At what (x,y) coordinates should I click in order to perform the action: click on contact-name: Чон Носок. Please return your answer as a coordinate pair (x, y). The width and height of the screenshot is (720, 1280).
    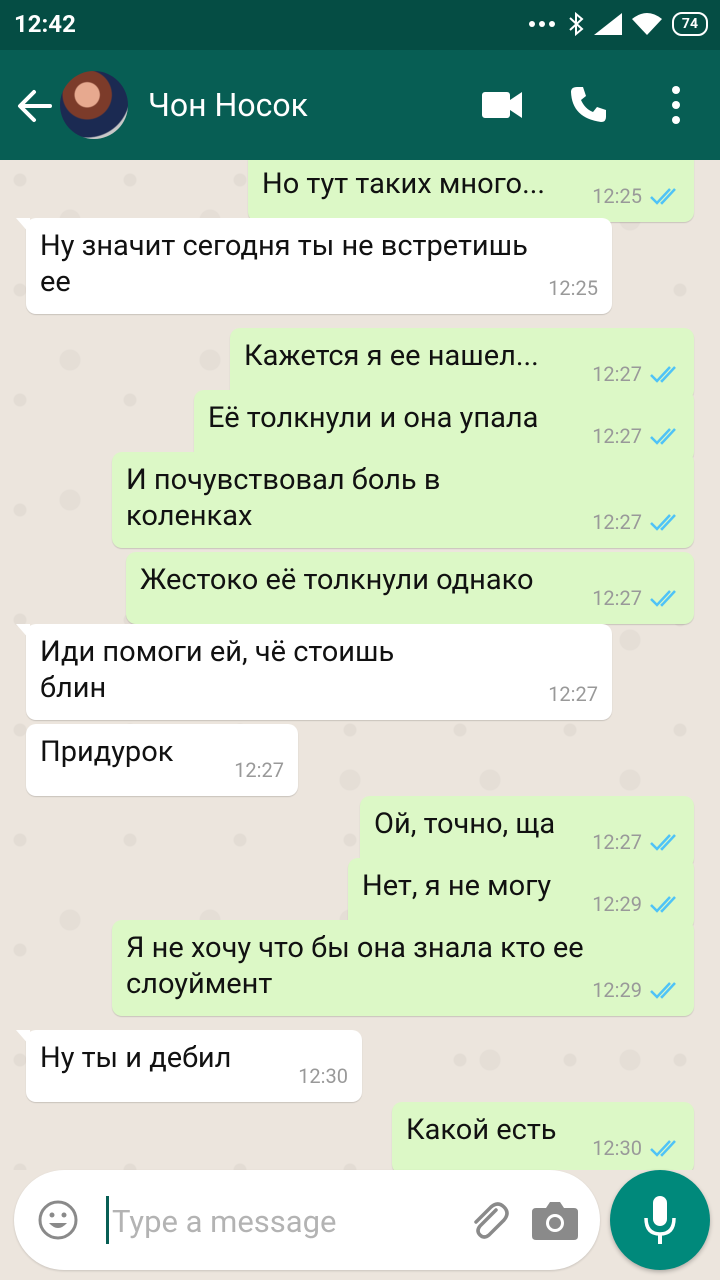
    Looking at the image, I should click on (228, 105).